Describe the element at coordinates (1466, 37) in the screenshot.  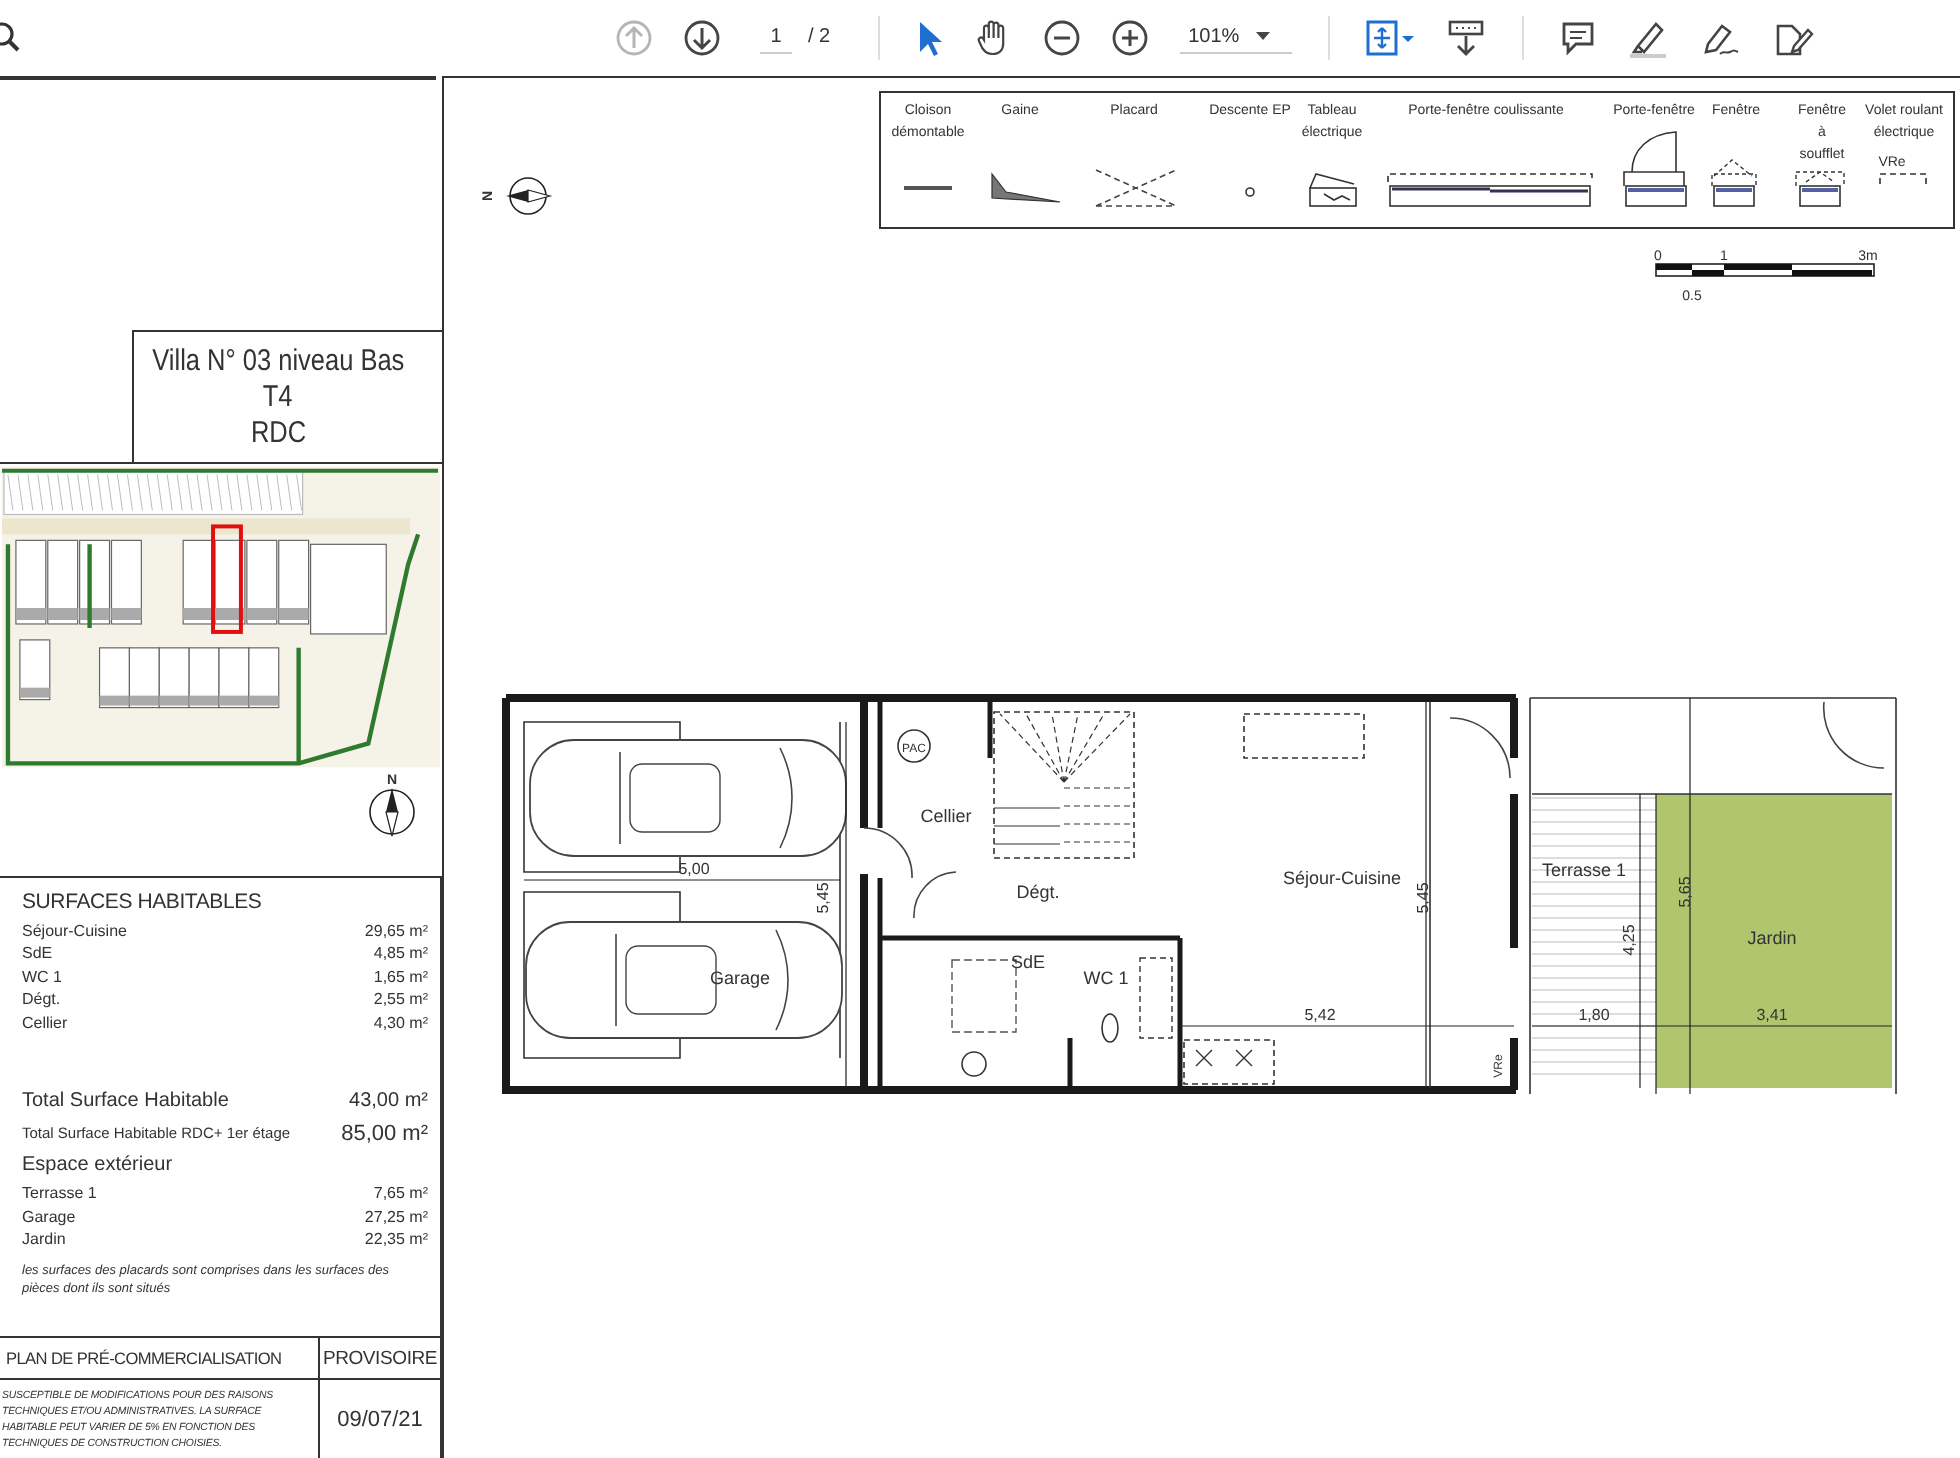
I see `scroll-mode-icon` at that location.